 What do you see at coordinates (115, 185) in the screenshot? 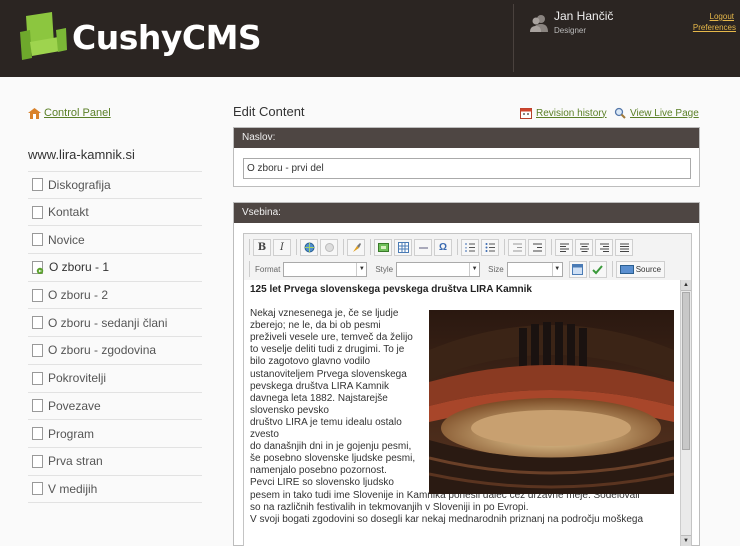
I see `page-item-diskografija: Diskografija` at bounding box center [115, 185].